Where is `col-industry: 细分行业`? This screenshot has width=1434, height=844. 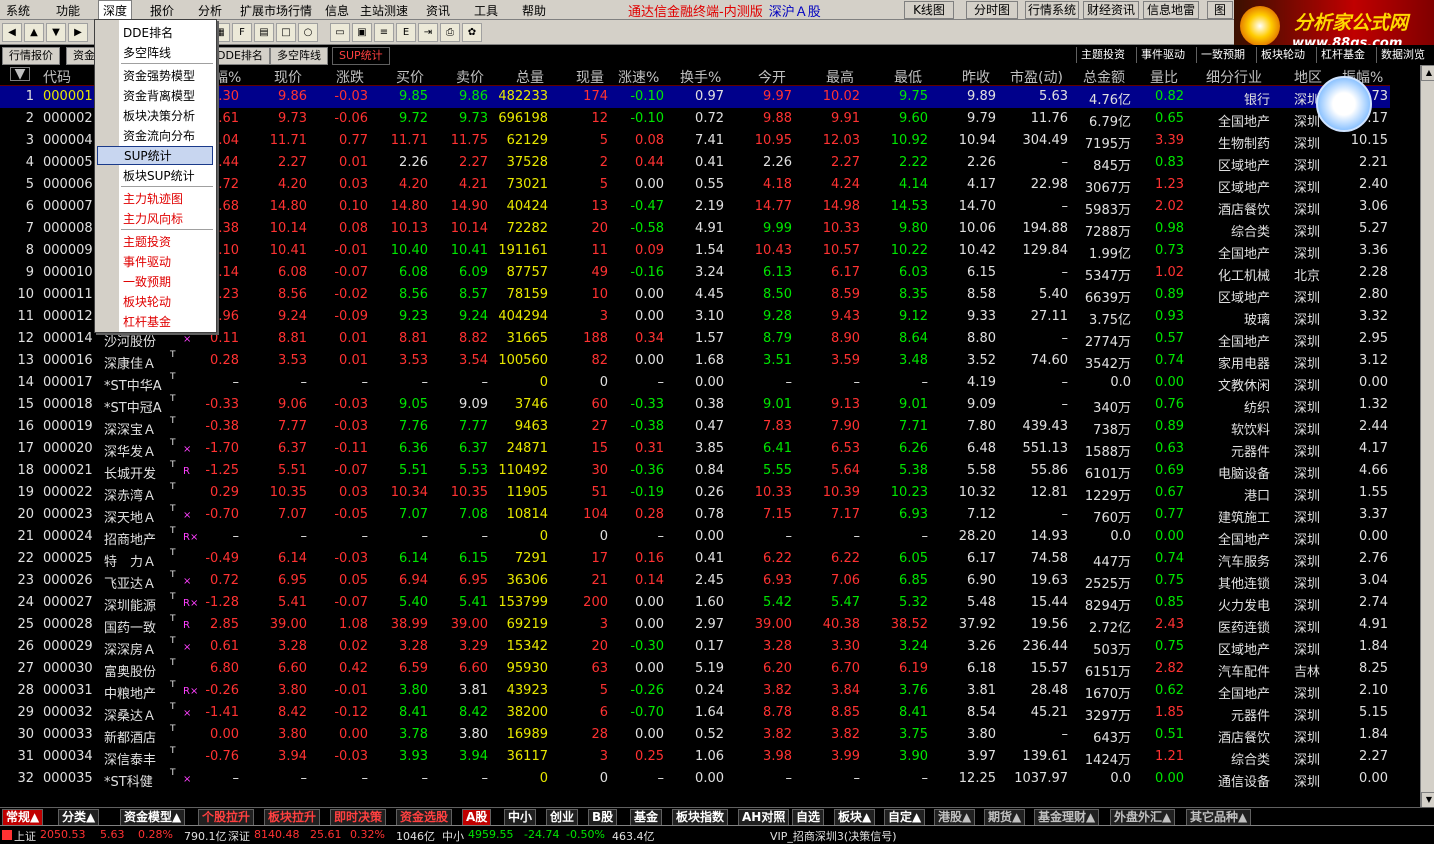
col-industry: 细分行业 is located at coordinates (1234, 77).